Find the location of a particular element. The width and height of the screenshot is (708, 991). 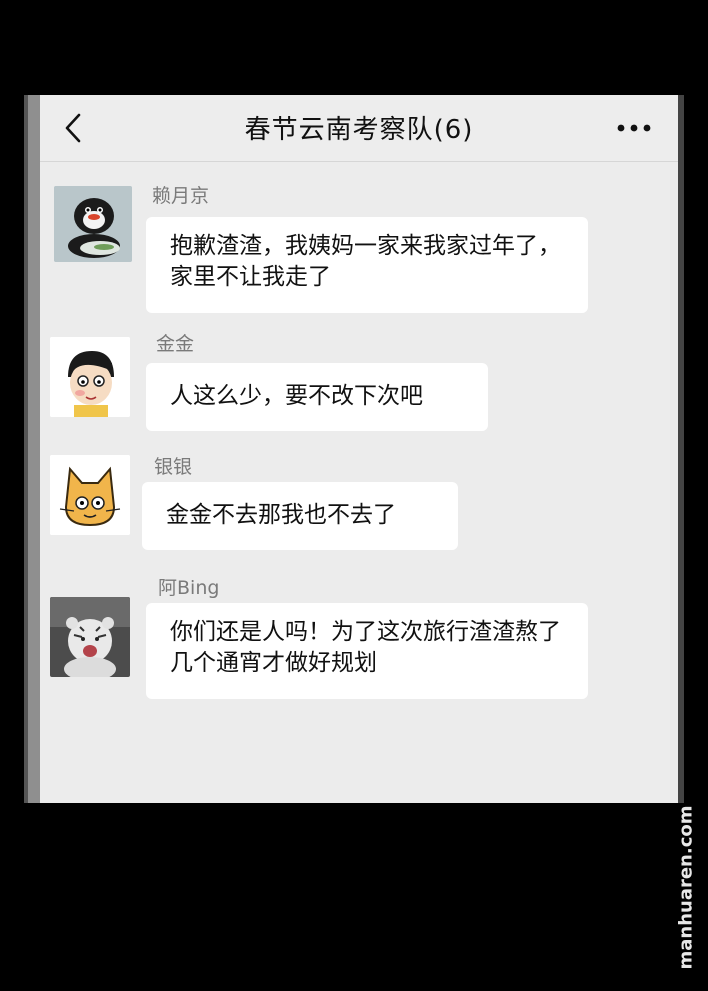

more-button is located at coordinates (634, 128).